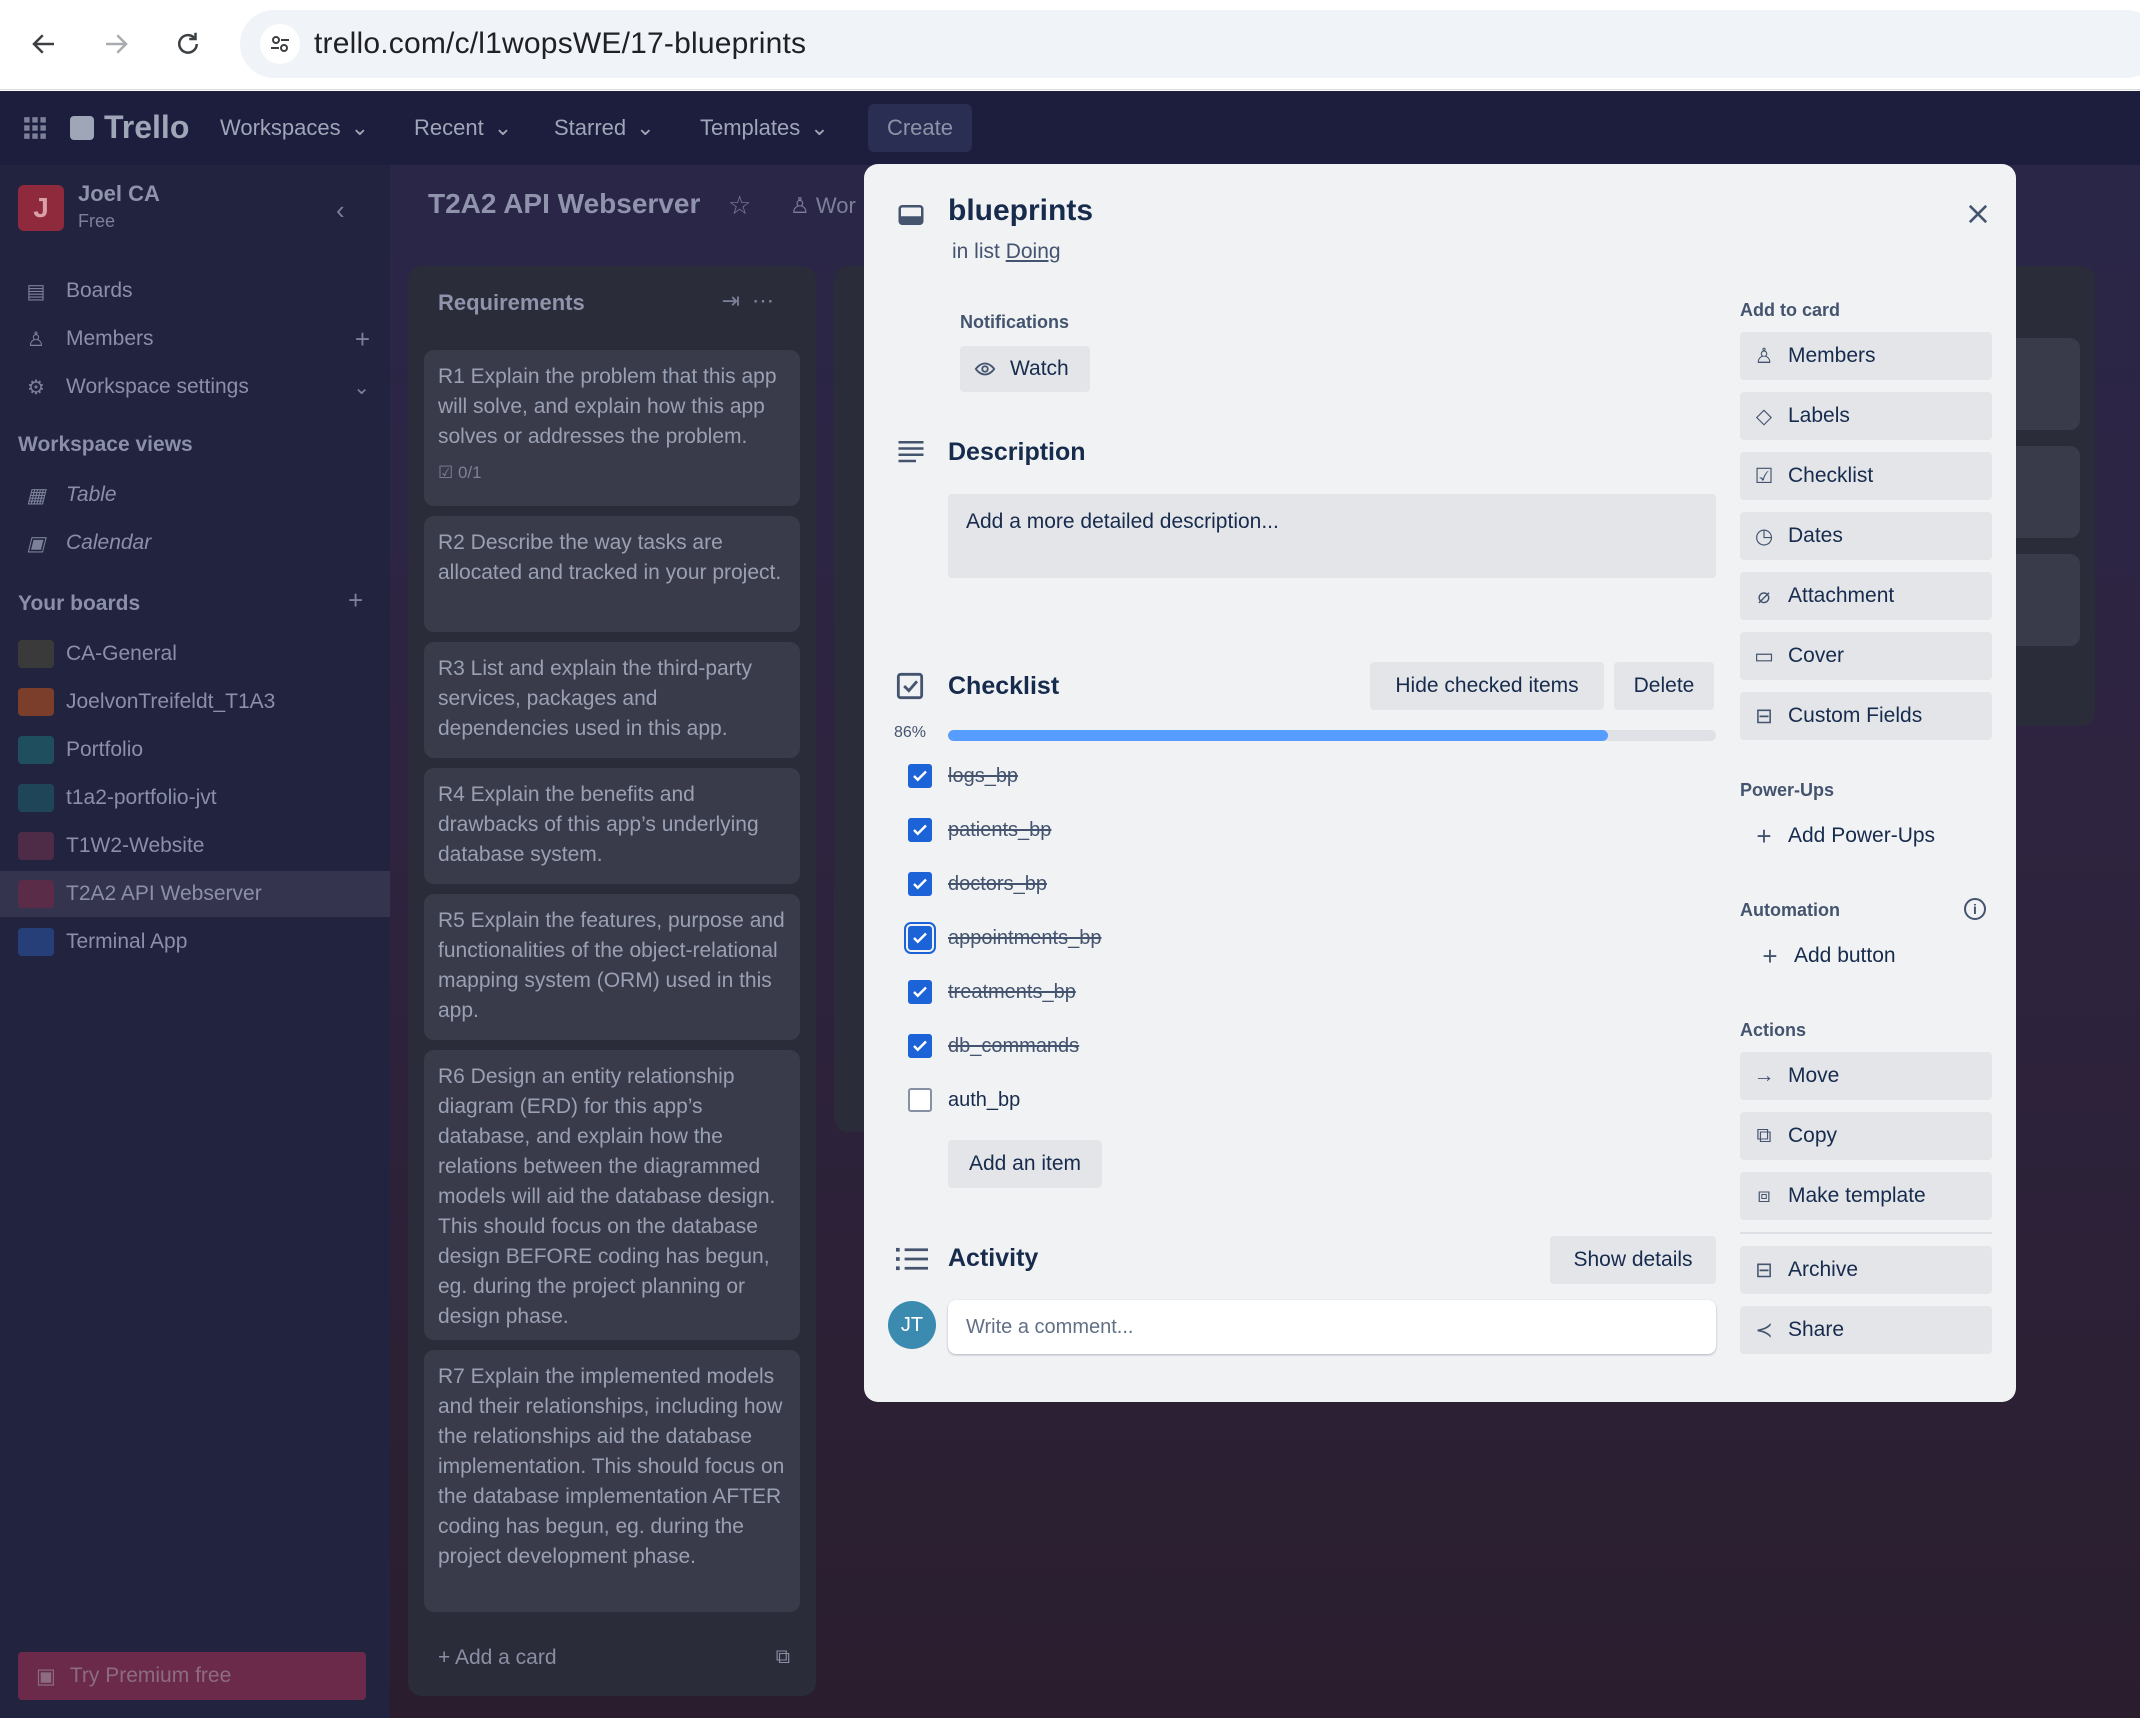 This screenshot has height=1718, width=2140. What do you see at coordinates (1633, 1260) in the screenshot?
I see `show-details-button: Show details` at bounding box center [1633, 1260].